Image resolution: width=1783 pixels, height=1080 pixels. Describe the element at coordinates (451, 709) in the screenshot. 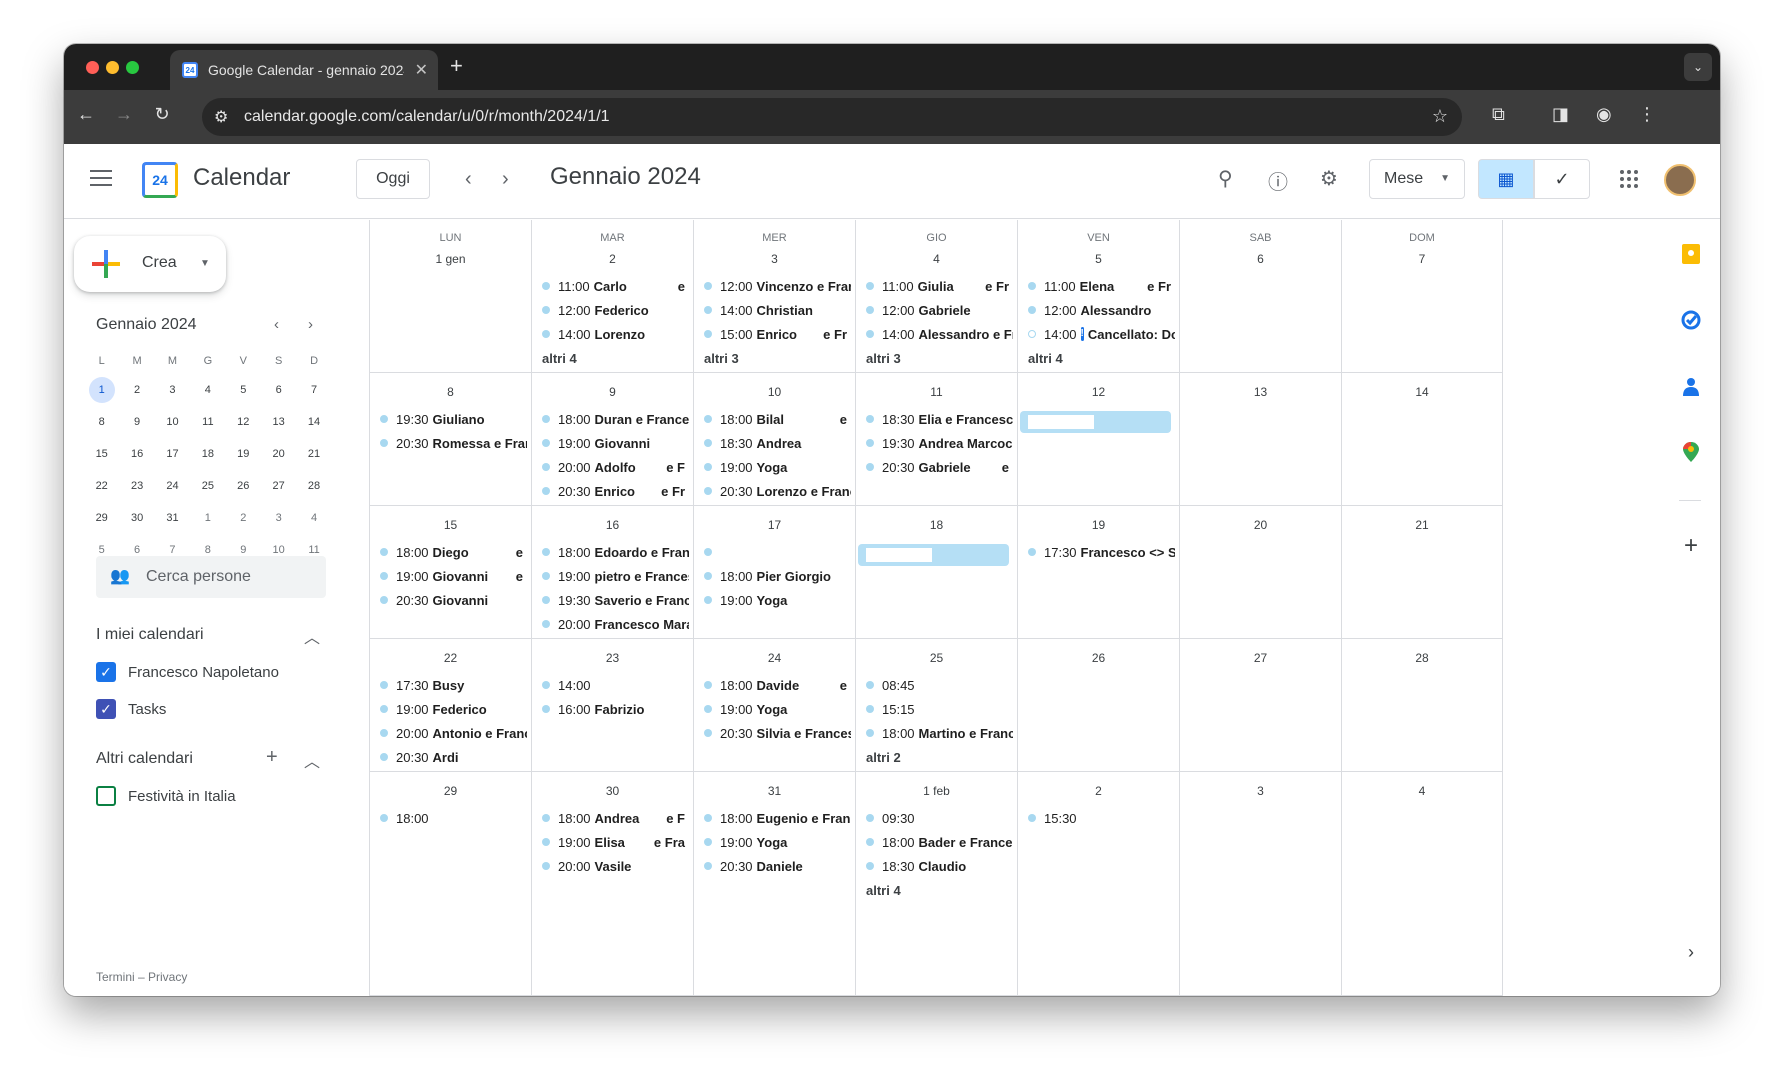

I see `event-chip: 19:00 Federico` at that location.